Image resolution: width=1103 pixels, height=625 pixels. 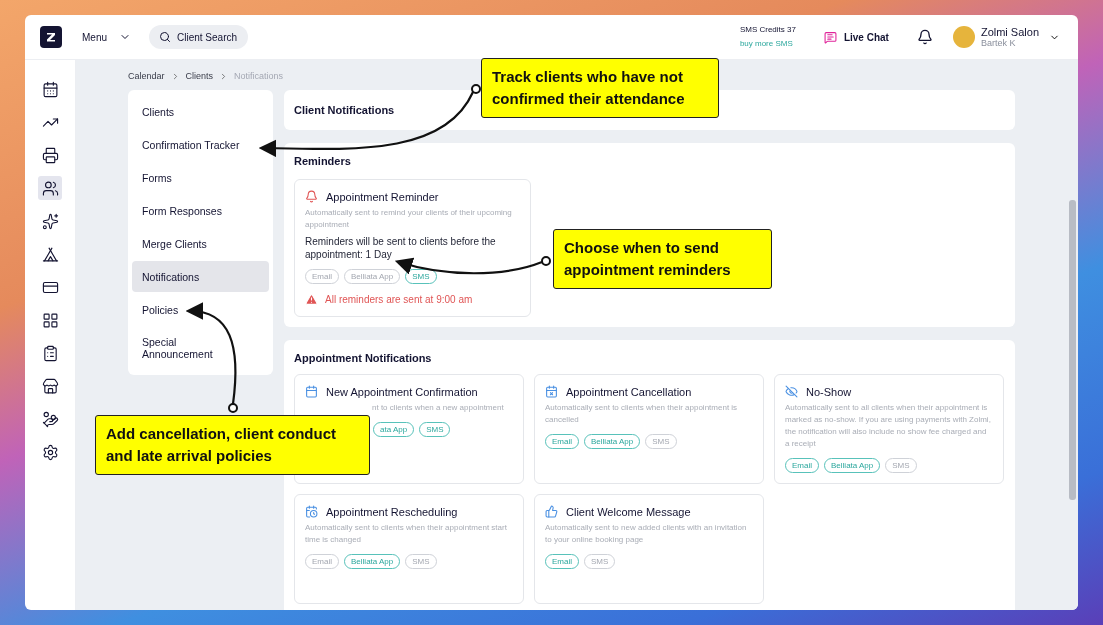 What do you see at coordinates (50, 452) in the screenshot?
I see `settings-icon` at bounding box center [50, 452].